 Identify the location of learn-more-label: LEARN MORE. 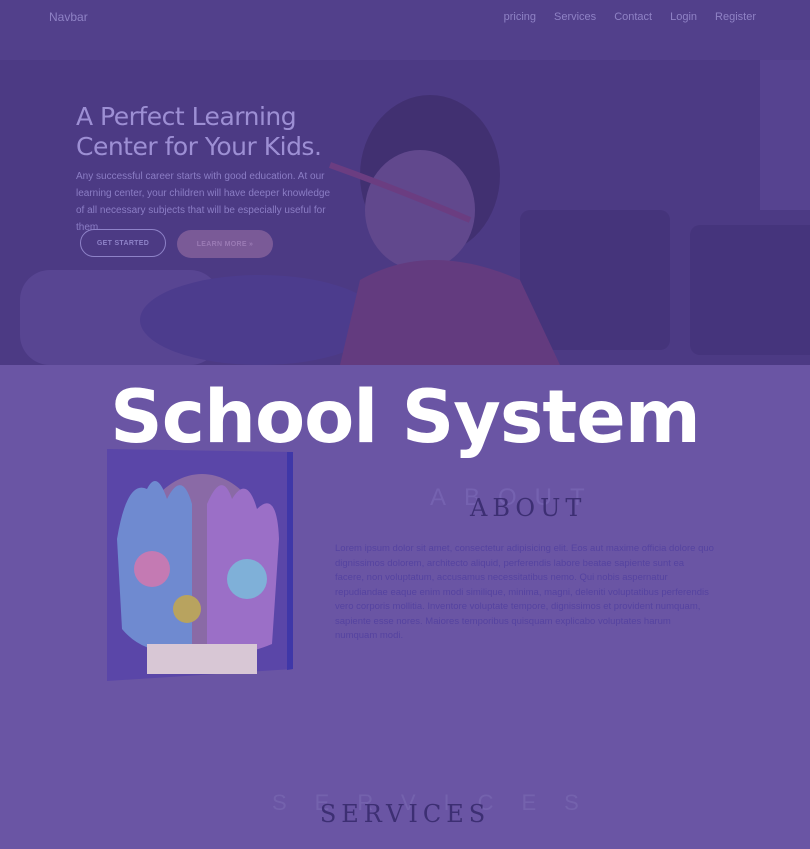
(221, 244).